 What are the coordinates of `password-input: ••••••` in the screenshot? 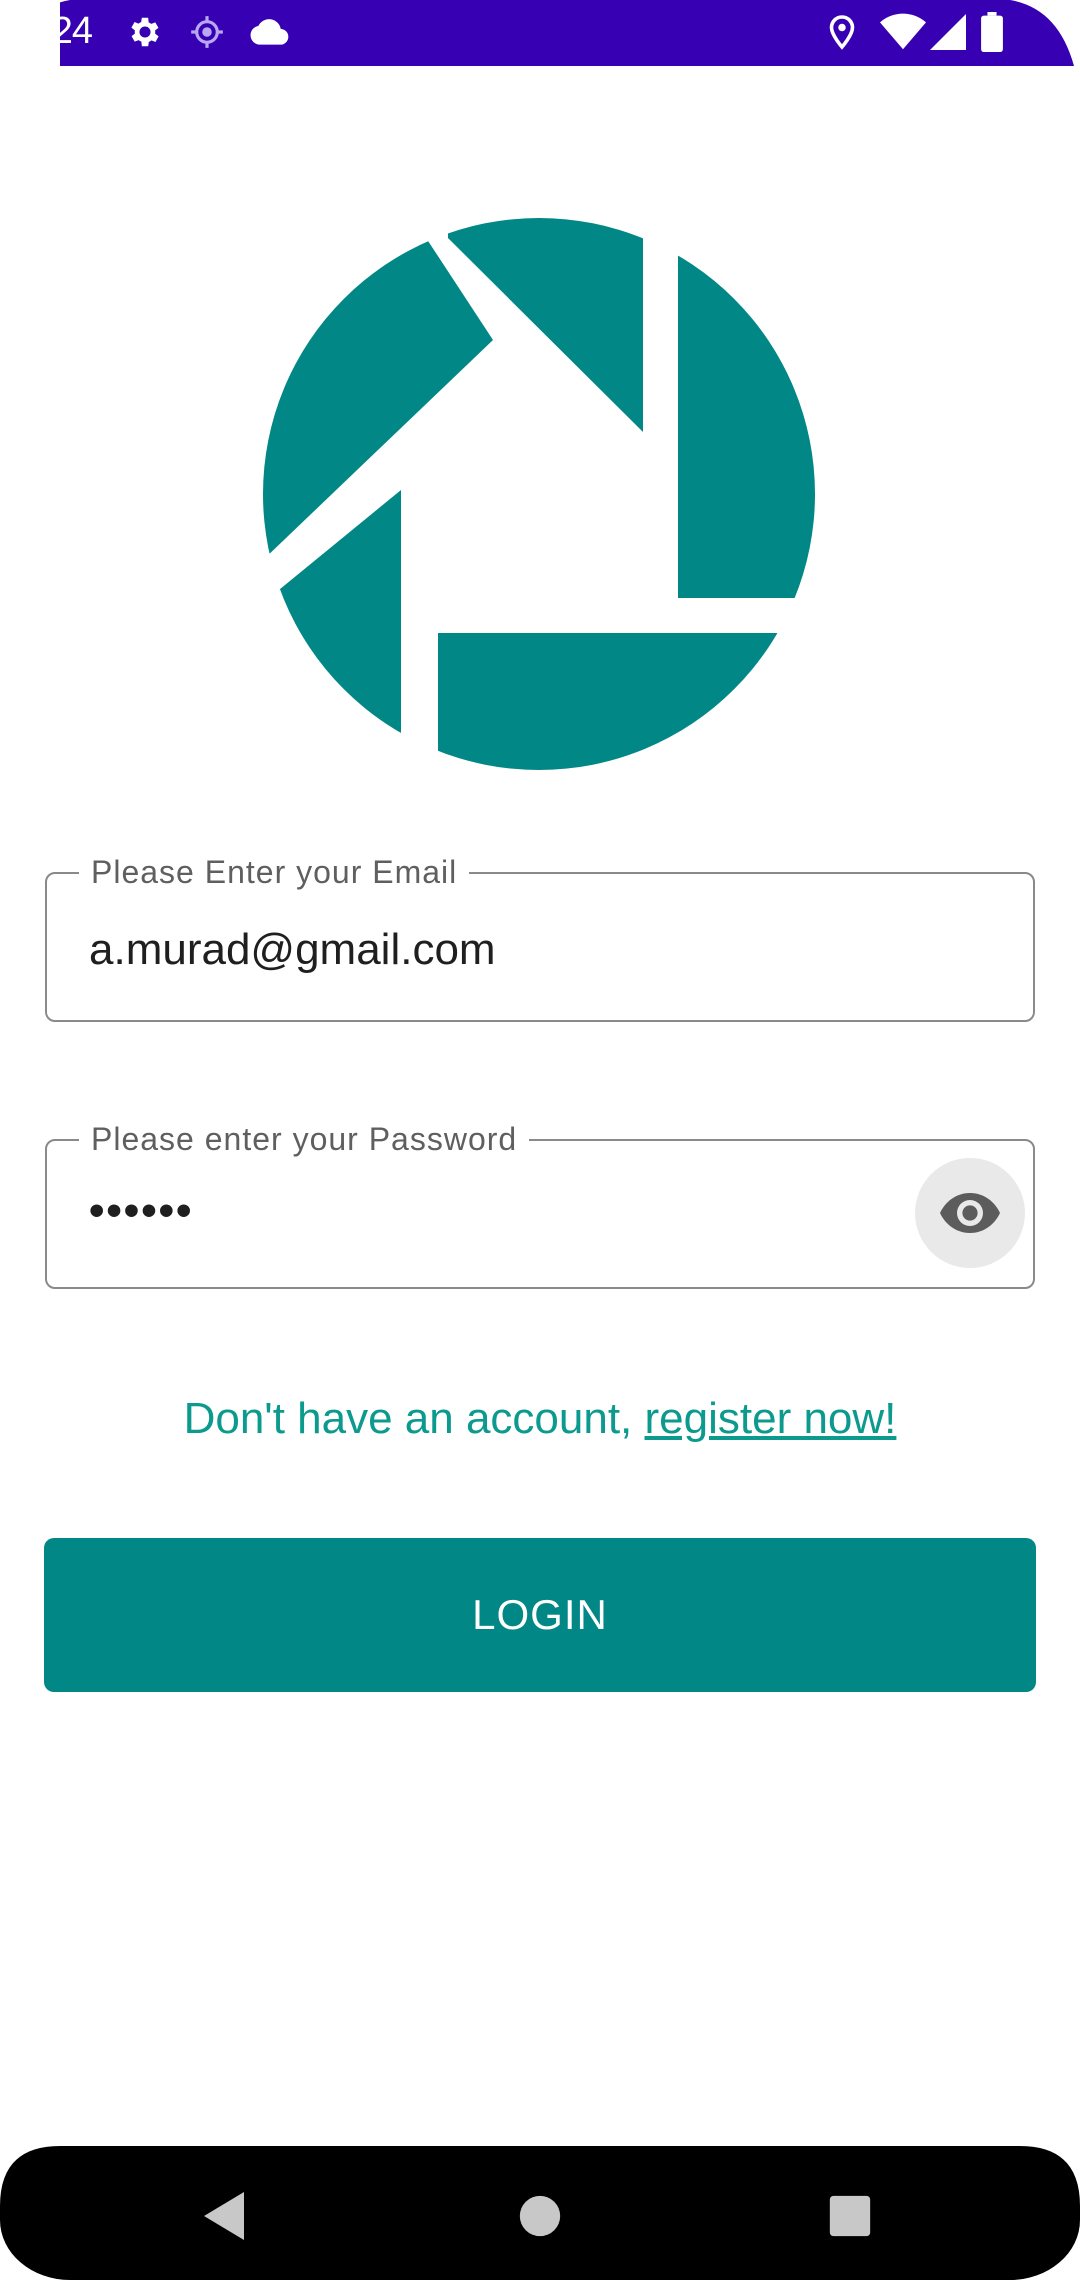 It's located at (141, 1211).